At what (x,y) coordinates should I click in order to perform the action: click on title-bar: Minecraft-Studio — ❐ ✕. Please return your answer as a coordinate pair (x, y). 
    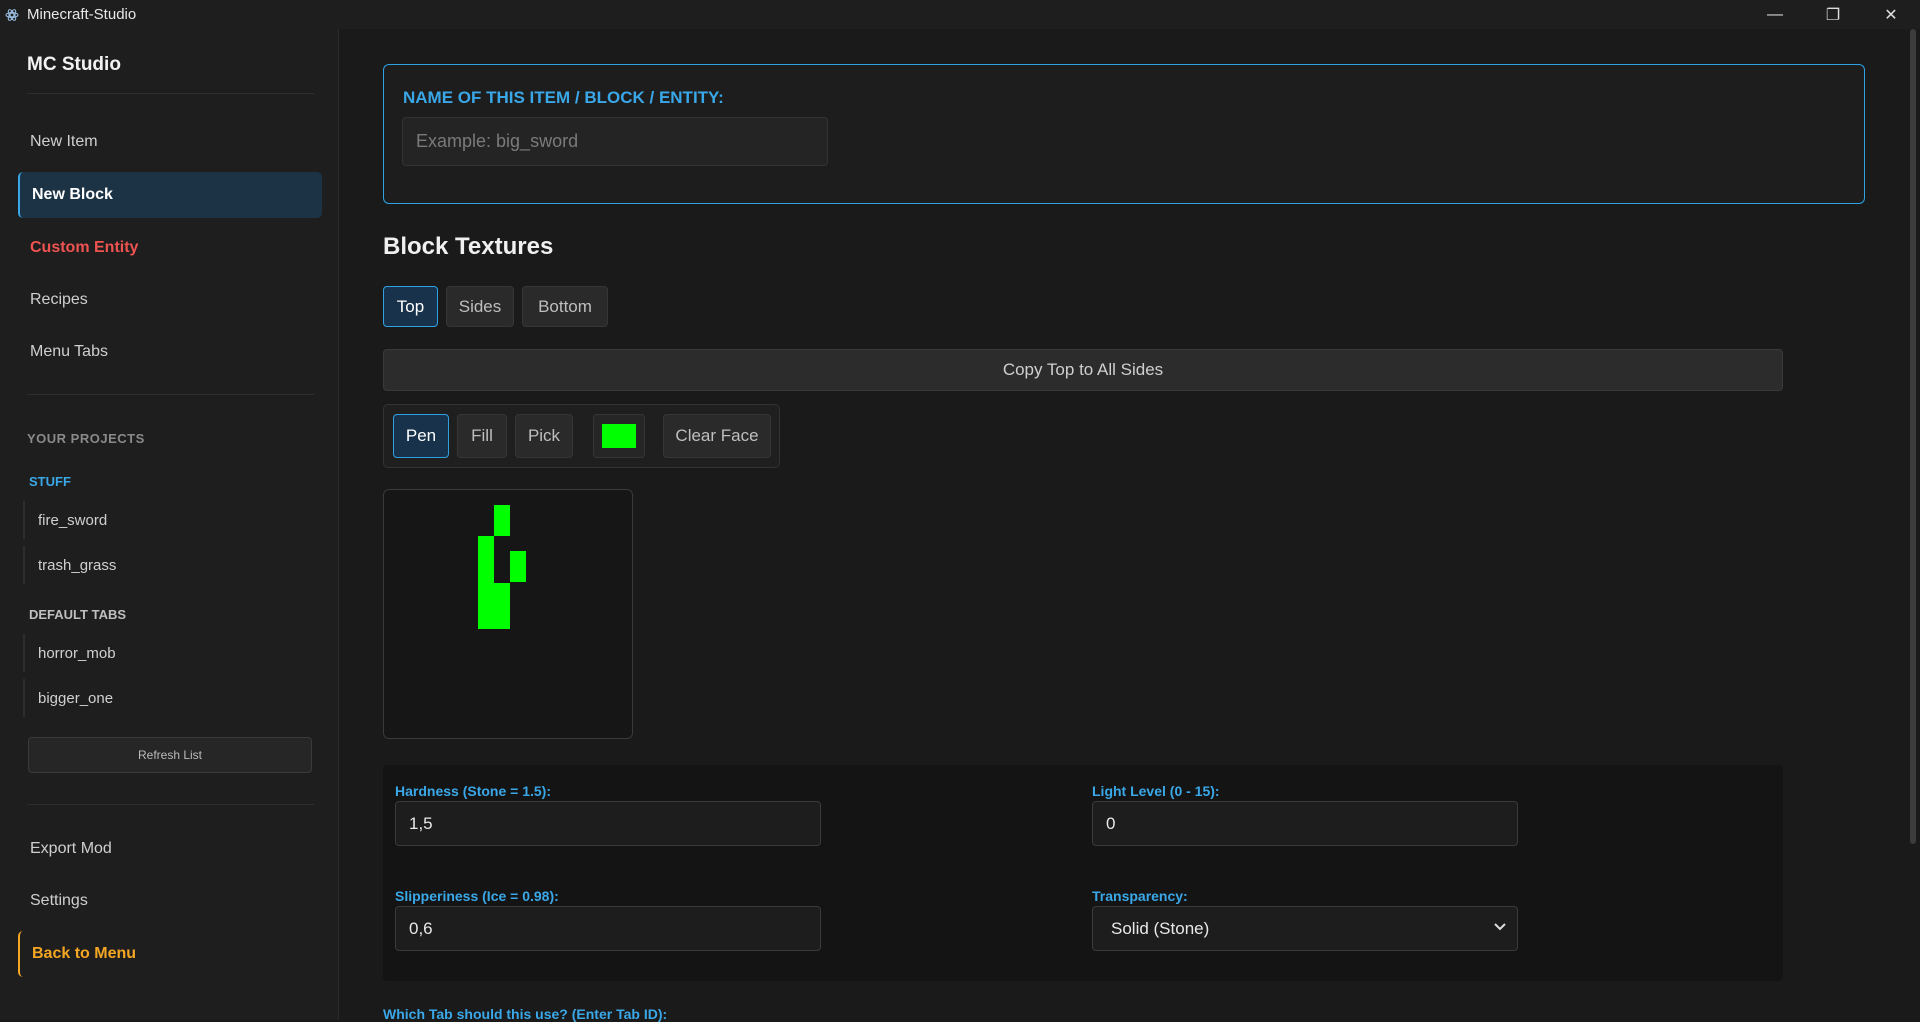
    Looking at the image, I should click on (960, 14).